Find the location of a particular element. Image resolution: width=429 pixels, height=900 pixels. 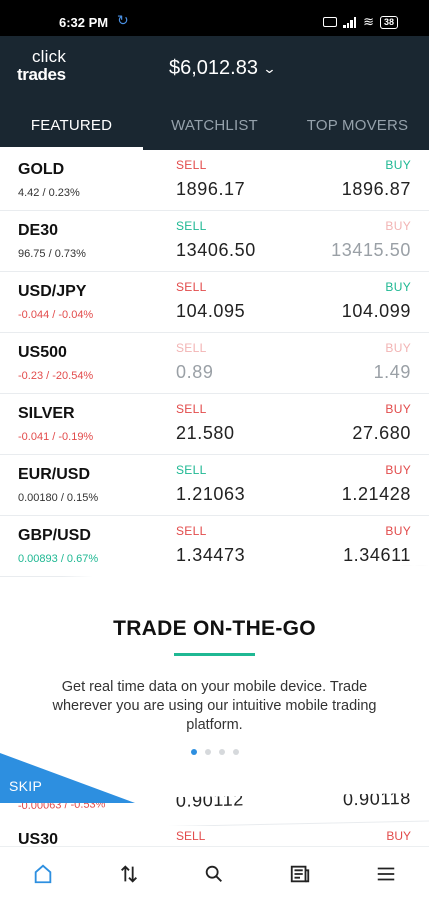

page-indicator is located at coordinates (214, 752).